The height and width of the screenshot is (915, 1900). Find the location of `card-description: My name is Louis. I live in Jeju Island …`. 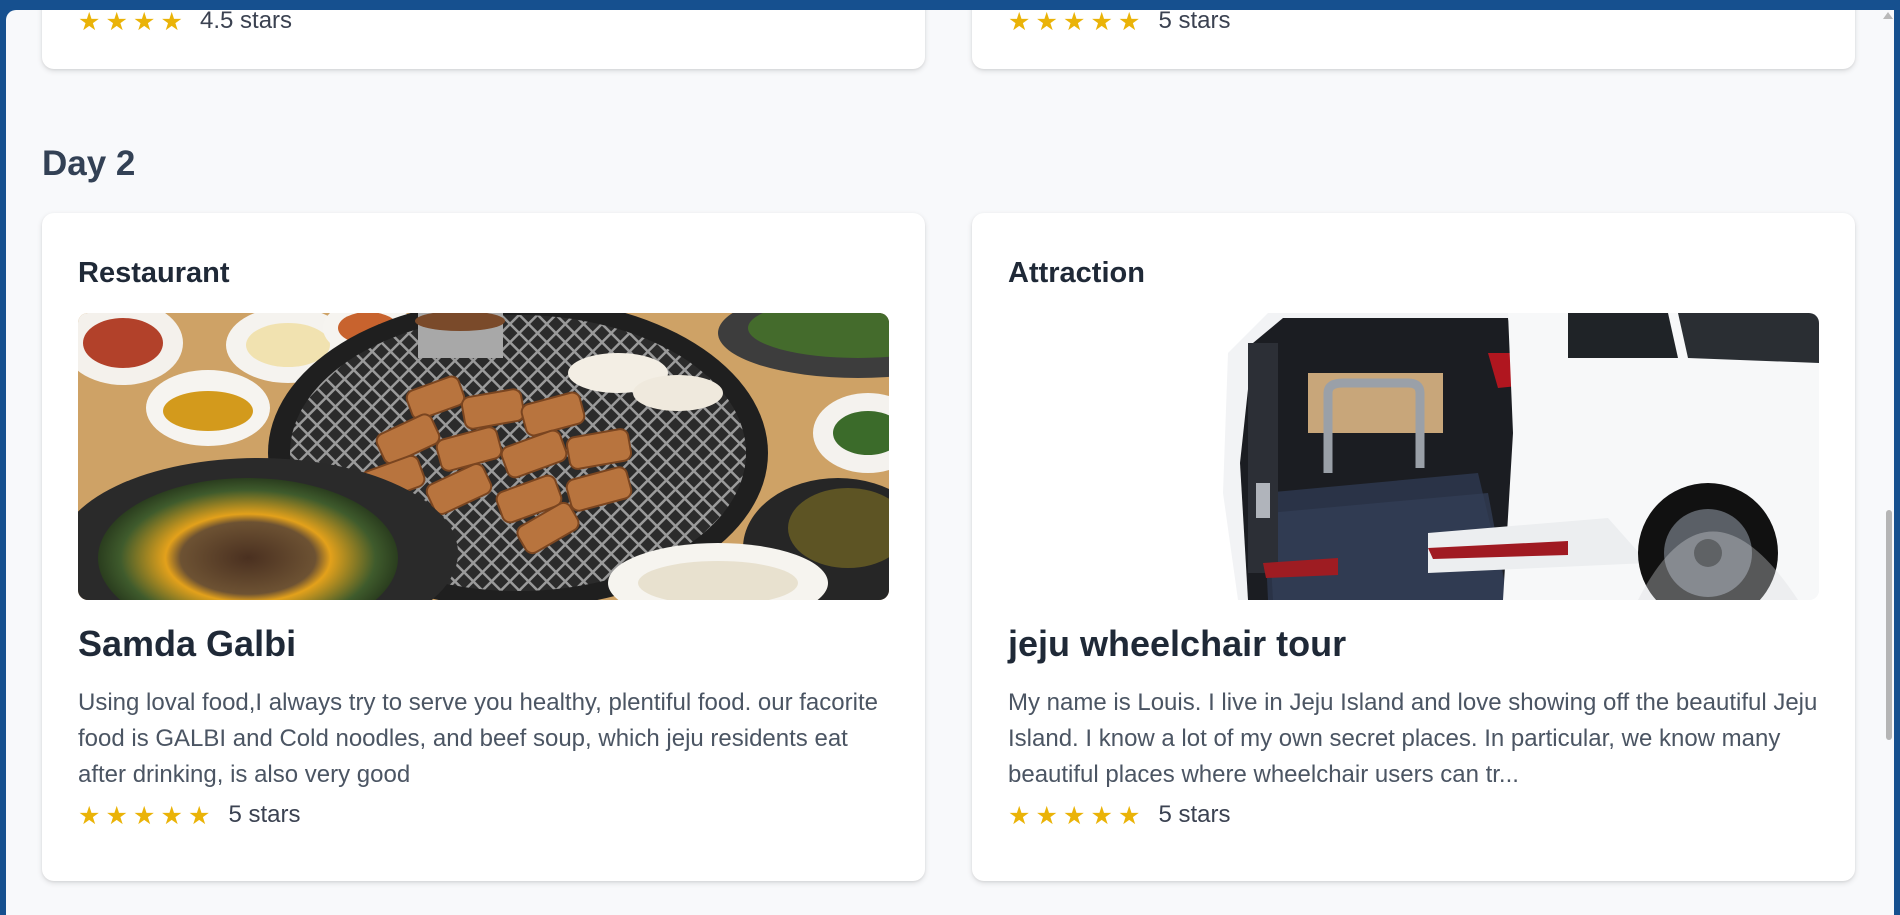

card-description: My name is Louis. I live in Jeju Island … is located at coordinates (1413, 738).